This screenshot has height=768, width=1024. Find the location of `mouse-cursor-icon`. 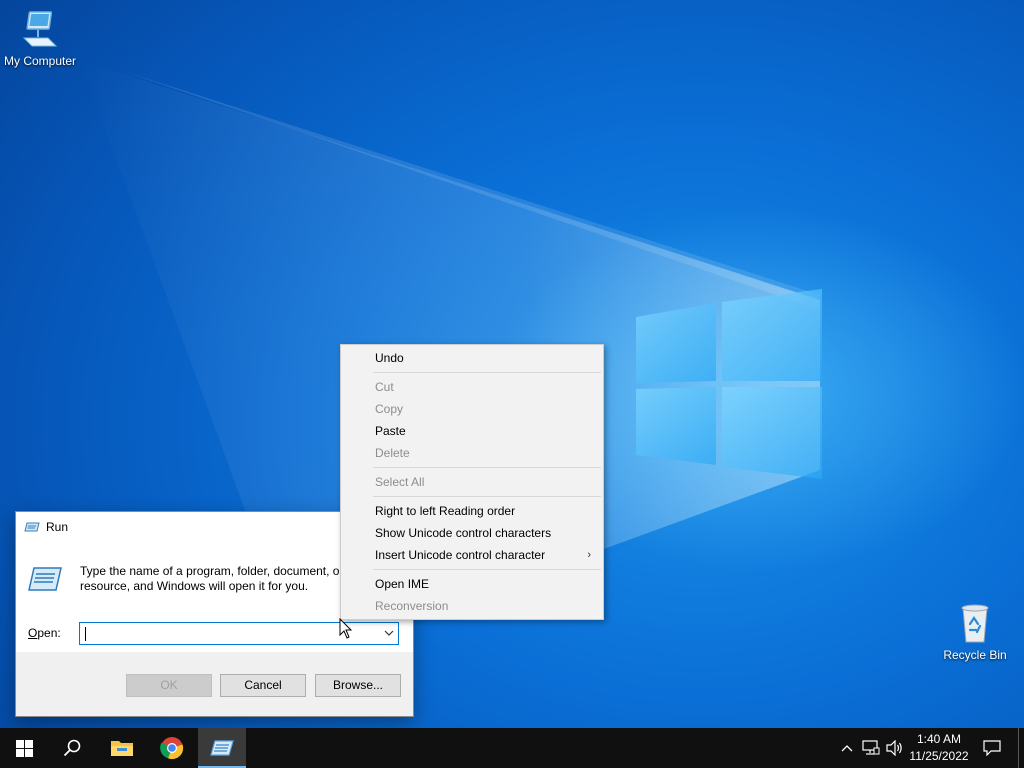

mouse-cursor-icon is located at coordinates (346, 628).